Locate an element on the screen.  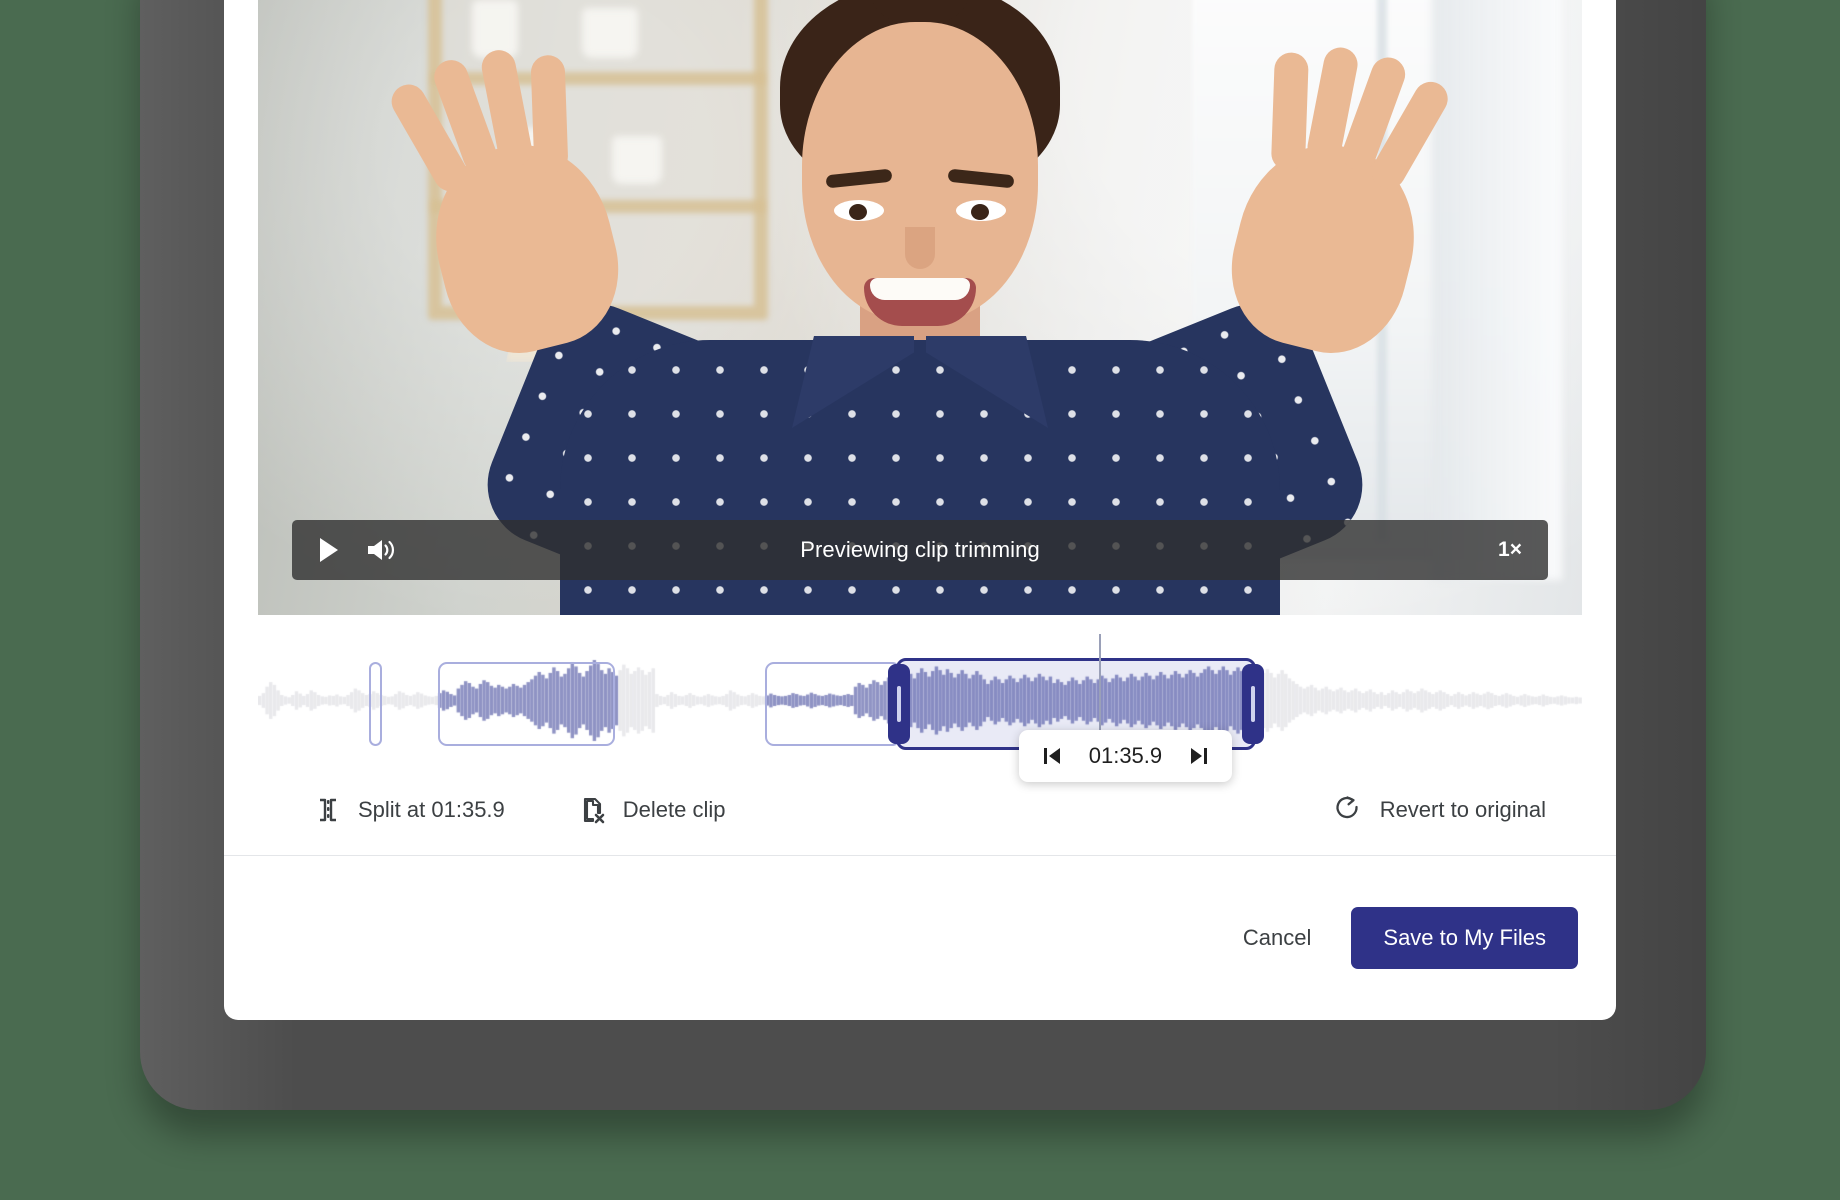
split-clip-icon is located at coordinates (328, 810).